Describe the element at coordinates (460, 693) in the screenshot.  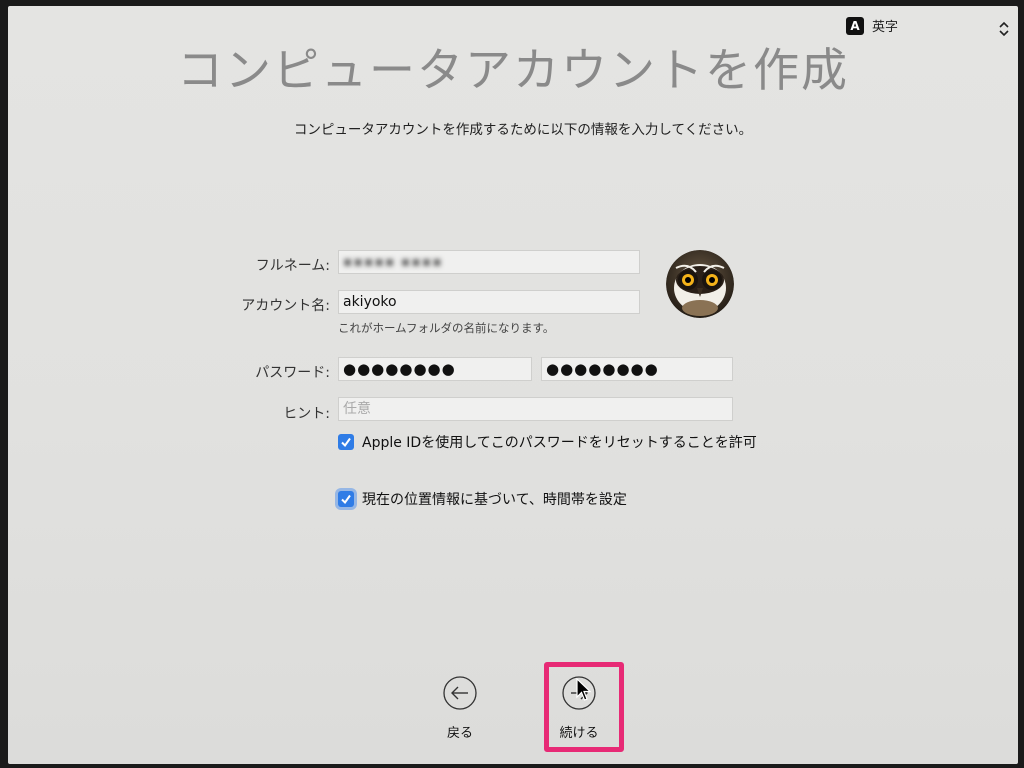
I see `arrow-left-circle-icon` at that location.